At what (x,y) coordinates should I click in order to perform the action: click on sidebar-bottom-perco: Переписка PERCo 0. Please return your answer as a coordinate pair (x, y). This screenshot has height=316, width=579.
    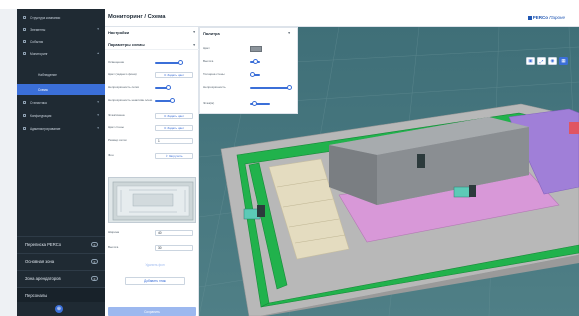
    Looking at the image, I should click on (61, 243).